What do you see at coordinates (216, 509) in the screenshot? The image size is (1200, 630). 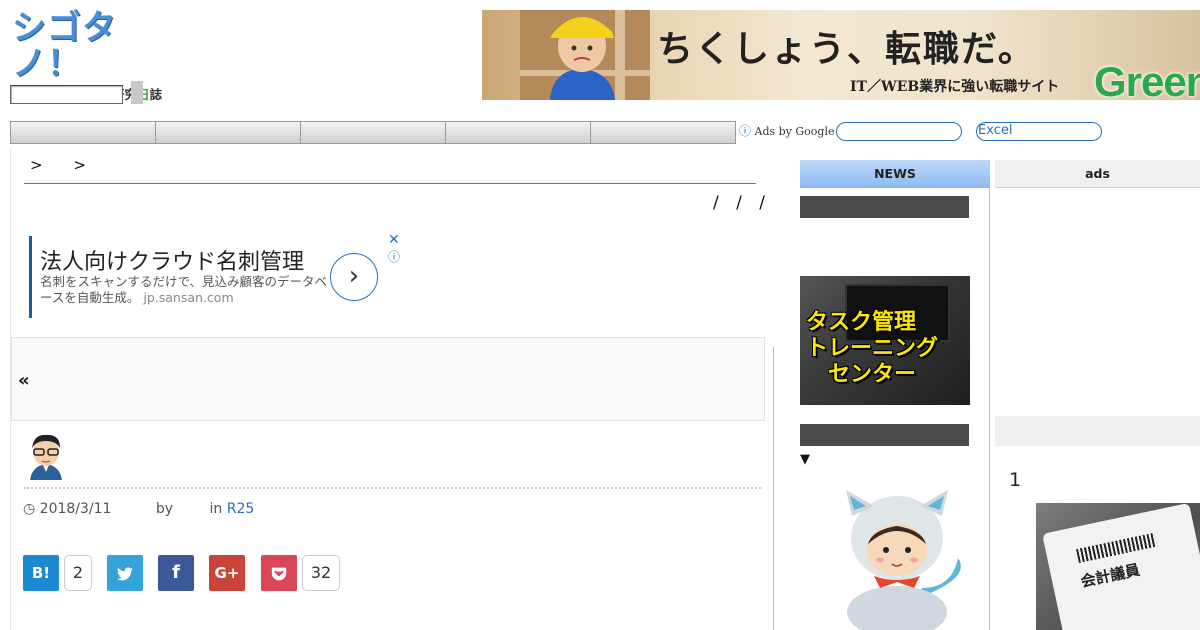 I see `category-in: in` at bounding box center [216, 509].